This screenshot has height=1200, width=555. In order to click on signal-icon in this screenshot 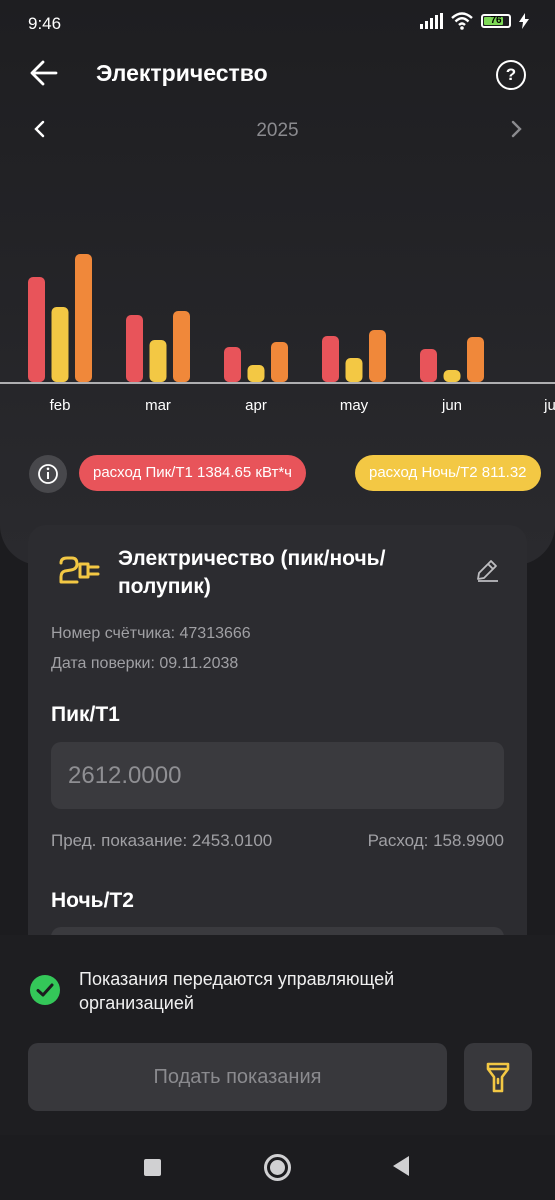, I will do `click(431, 21)`.